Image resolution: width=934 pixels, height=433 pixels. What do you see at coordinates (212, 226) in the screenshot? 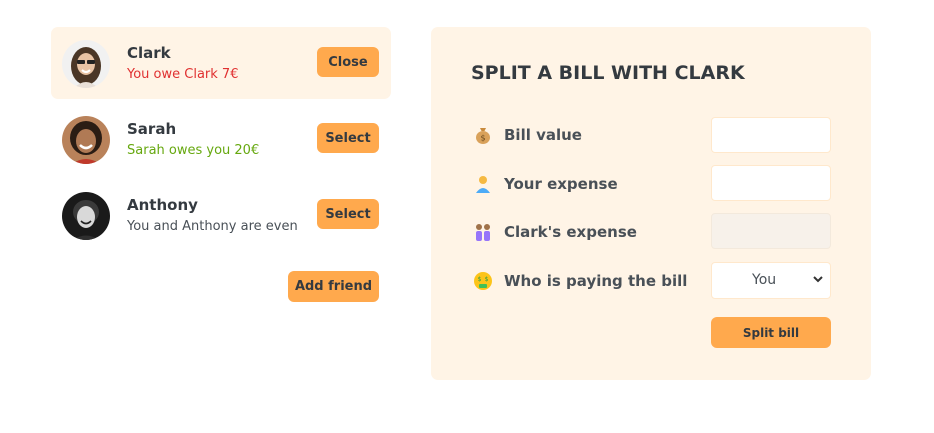
I see `friend-balance: You and Anthony are even` at bounding box center [212, 226].